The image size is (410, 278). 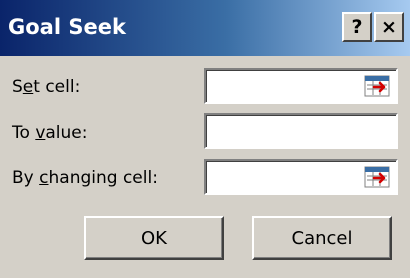 I want to click on set-cell-field, so click(x=301, y=86).